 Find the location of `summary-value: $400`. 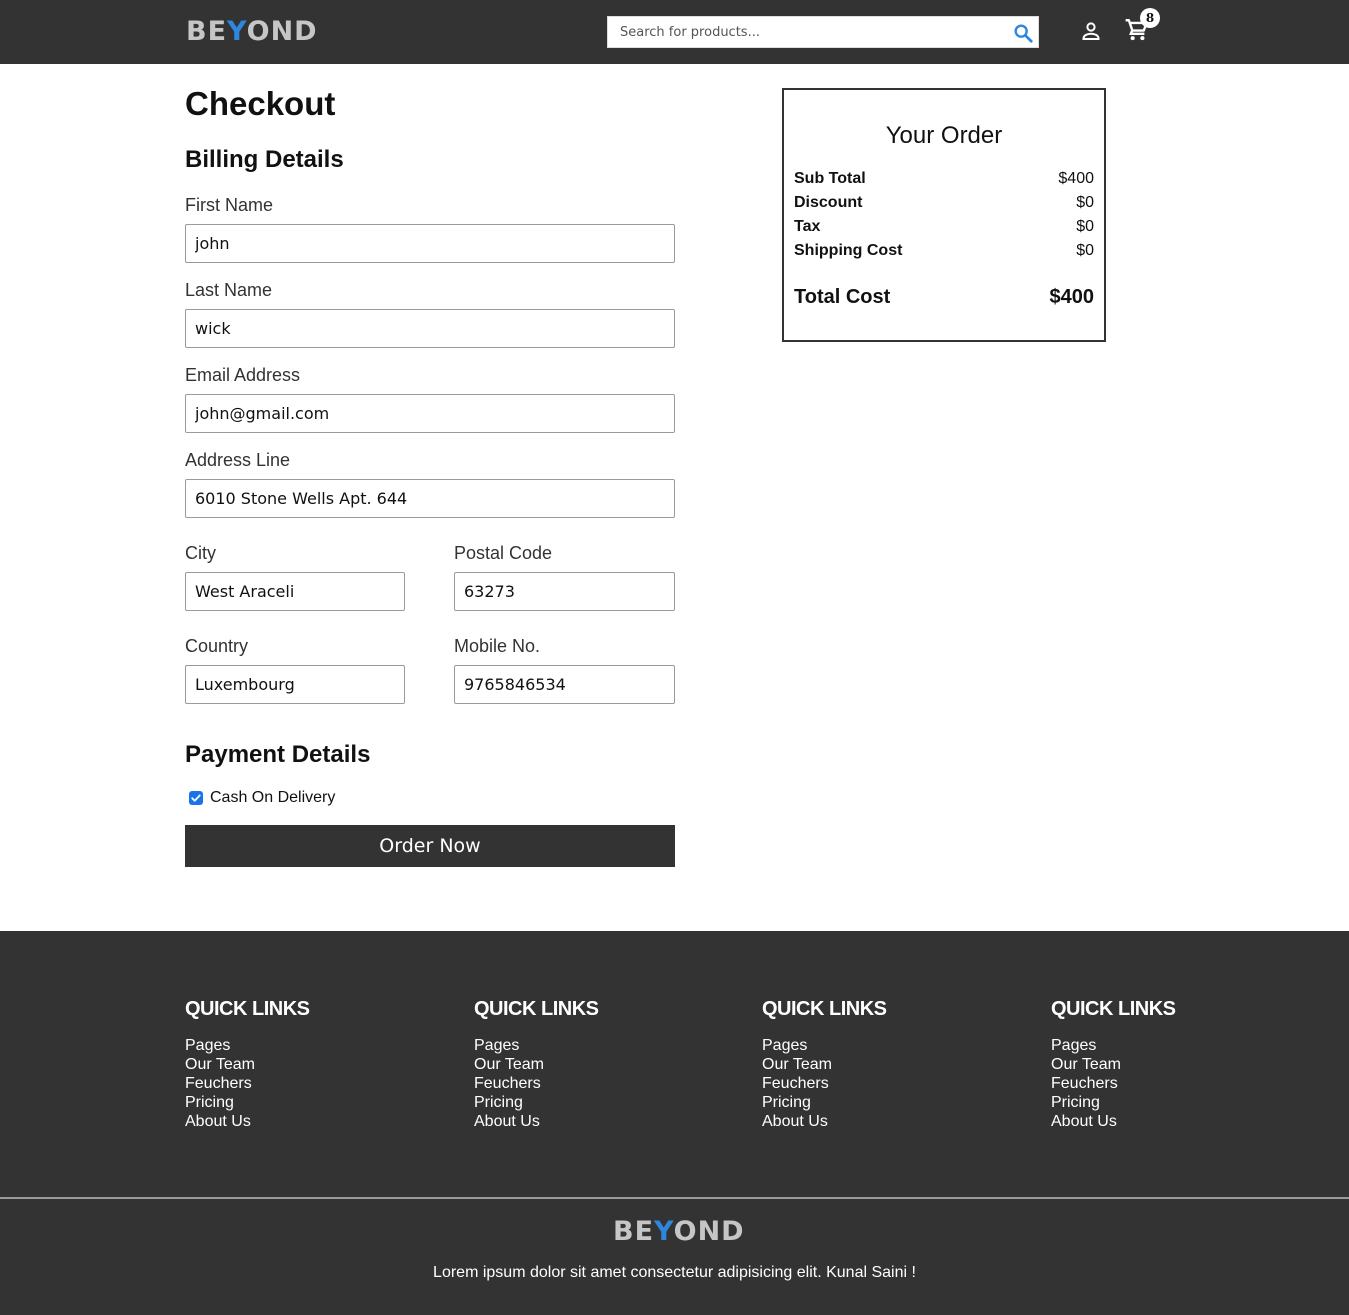

summary-value: $400 is located at coordinates (1076, 178).